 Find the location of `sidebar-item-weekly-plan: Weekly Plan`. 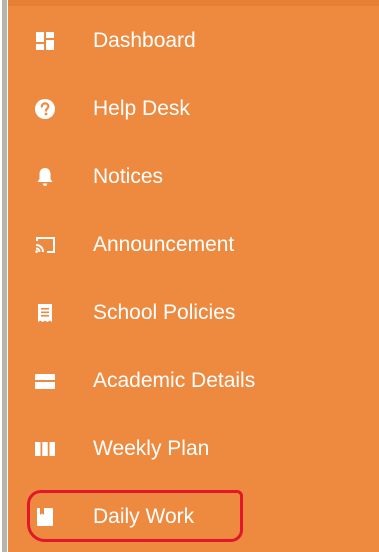

sidebar-item-weekly-plan: Weekly Plan is located at coordinates (193, 449).